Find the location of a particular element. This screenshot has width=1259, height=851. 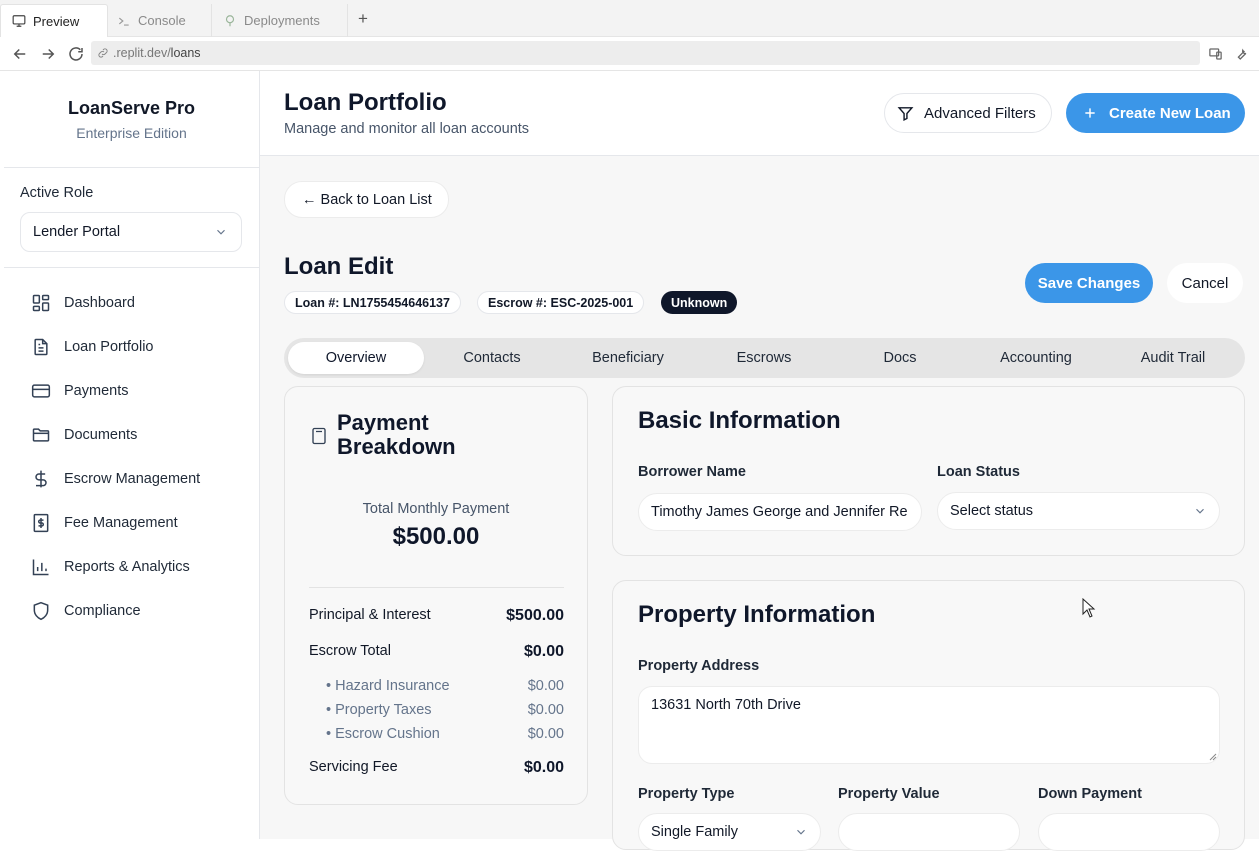

terminal-icon is located at coordinates (123, 21).